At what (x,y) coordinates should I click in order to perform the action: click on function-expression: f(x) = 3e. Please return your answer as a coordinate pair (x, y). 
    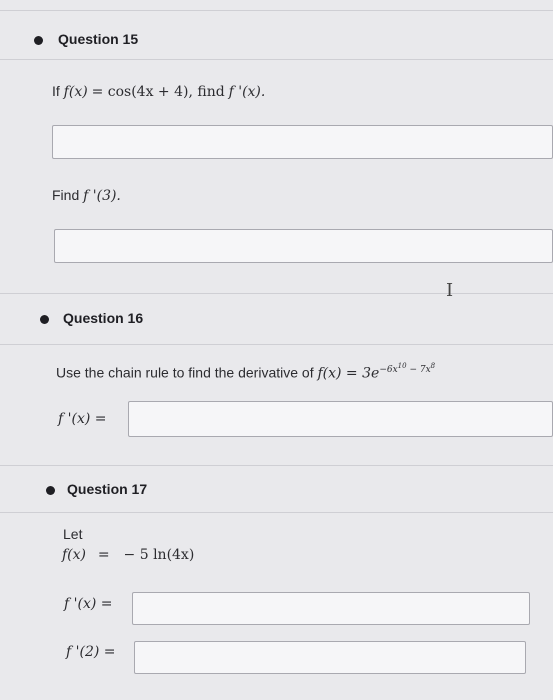
    Looking at the image, I should click on (348, 373).